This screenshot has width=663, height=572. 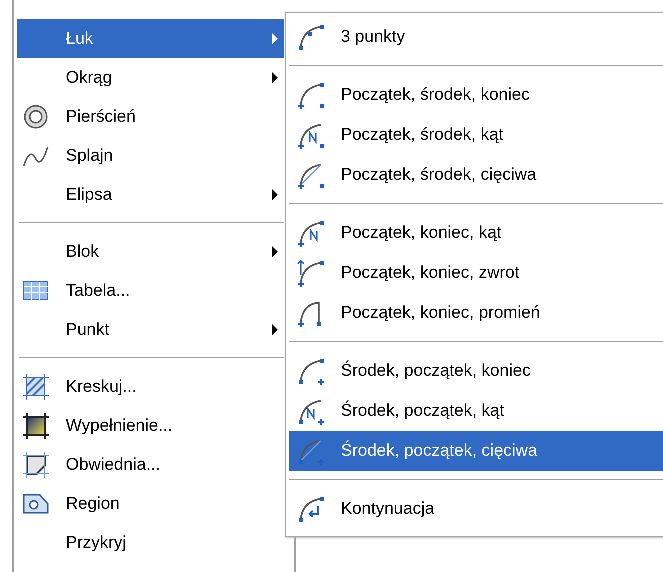 What do you see at coordinates (150, 155) in the screenshot?
I see `menu-item: Splajn` at bounding box center [150, 155].